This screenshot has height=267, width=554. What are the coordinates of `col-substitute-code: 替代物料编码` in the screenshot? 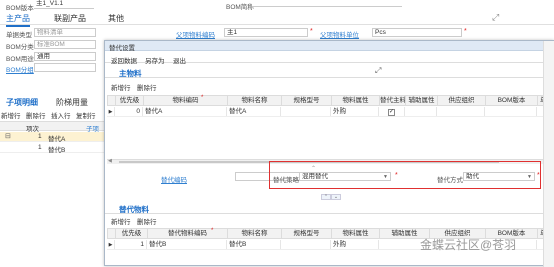 It's located at (188, 233).